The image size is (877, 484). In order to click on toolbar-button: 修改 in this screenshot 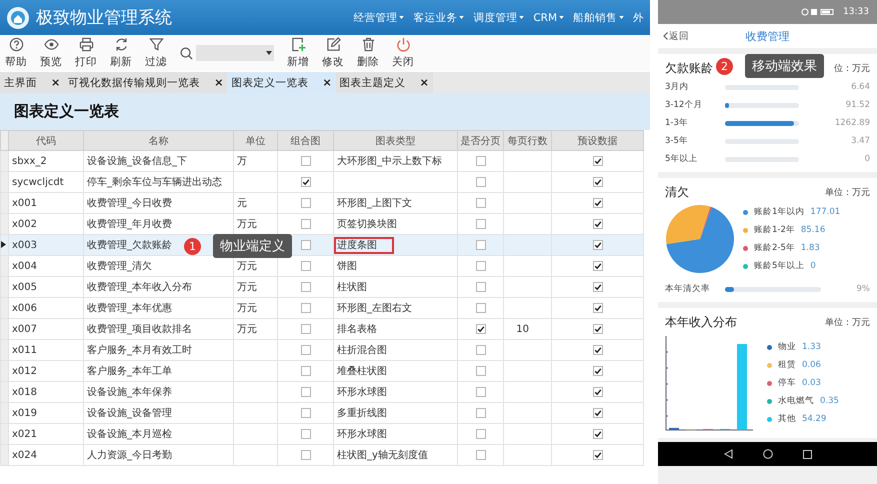, I will do `click(333, 53)`.